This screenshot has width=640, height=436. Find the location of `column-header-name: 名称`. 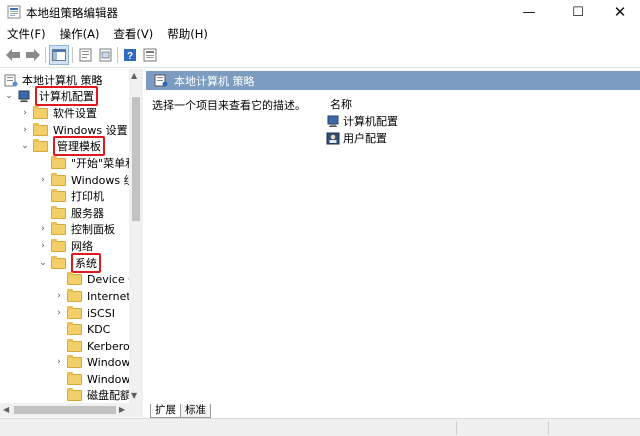

column-header-name: 名称 is located at coordinates (341, 104).